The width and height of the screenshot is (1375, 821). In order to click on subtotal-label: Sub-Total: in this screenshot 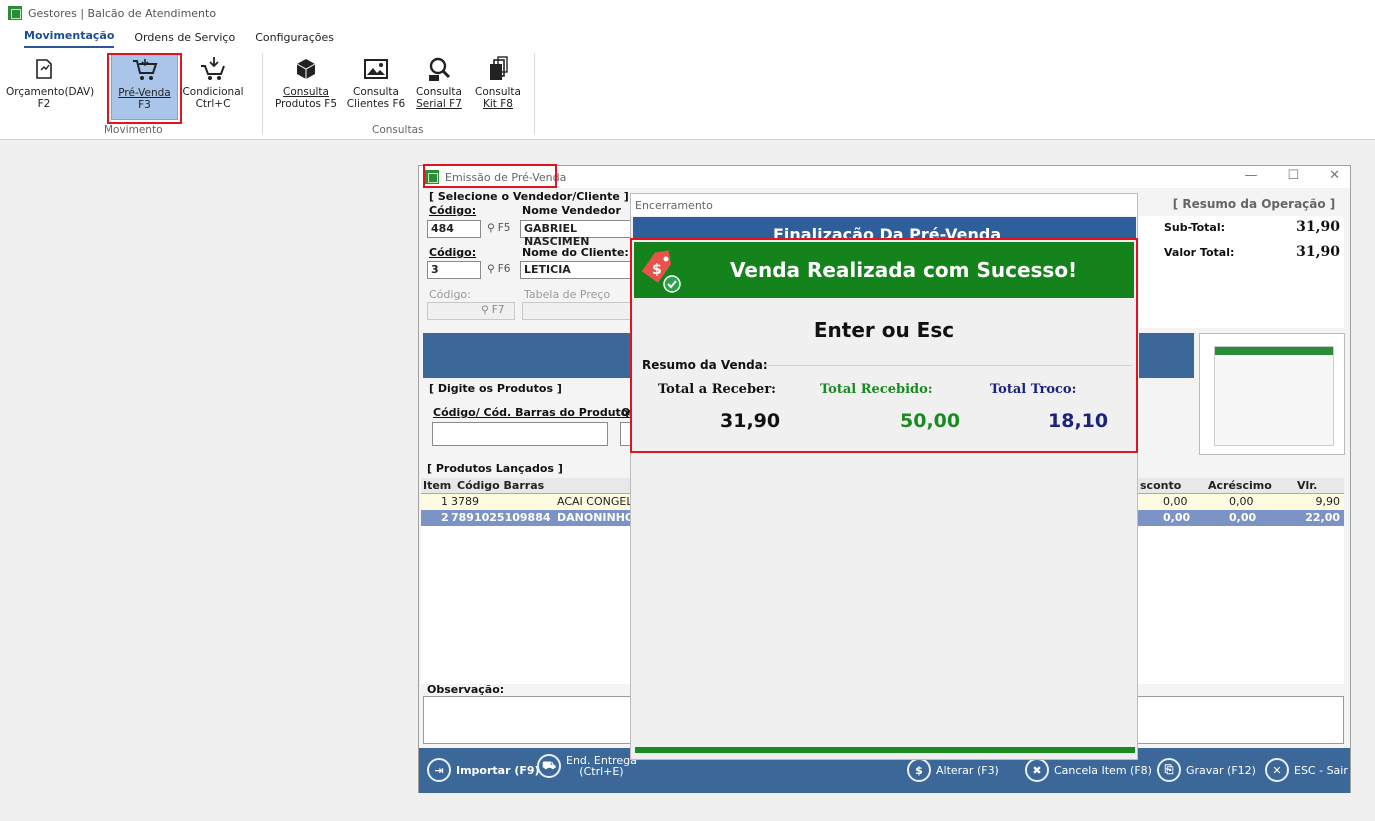, I will do `click(1195, 227)`.